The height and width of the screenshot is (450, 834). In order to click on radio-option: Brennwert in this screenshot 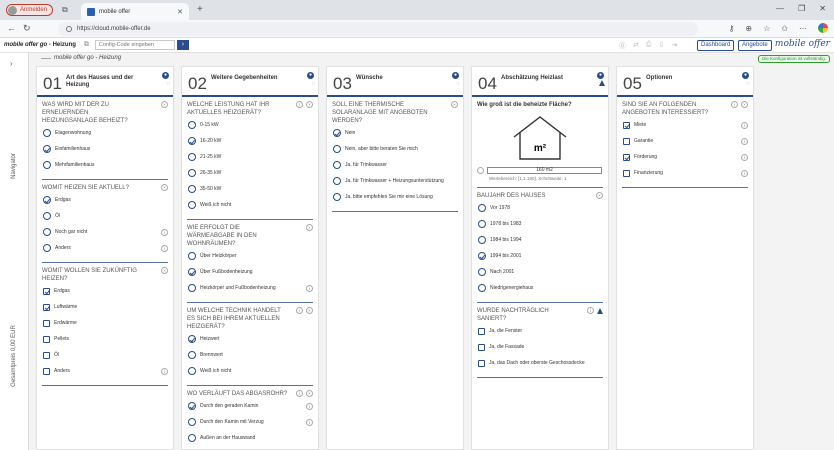, I will do `click(250, 355)`.